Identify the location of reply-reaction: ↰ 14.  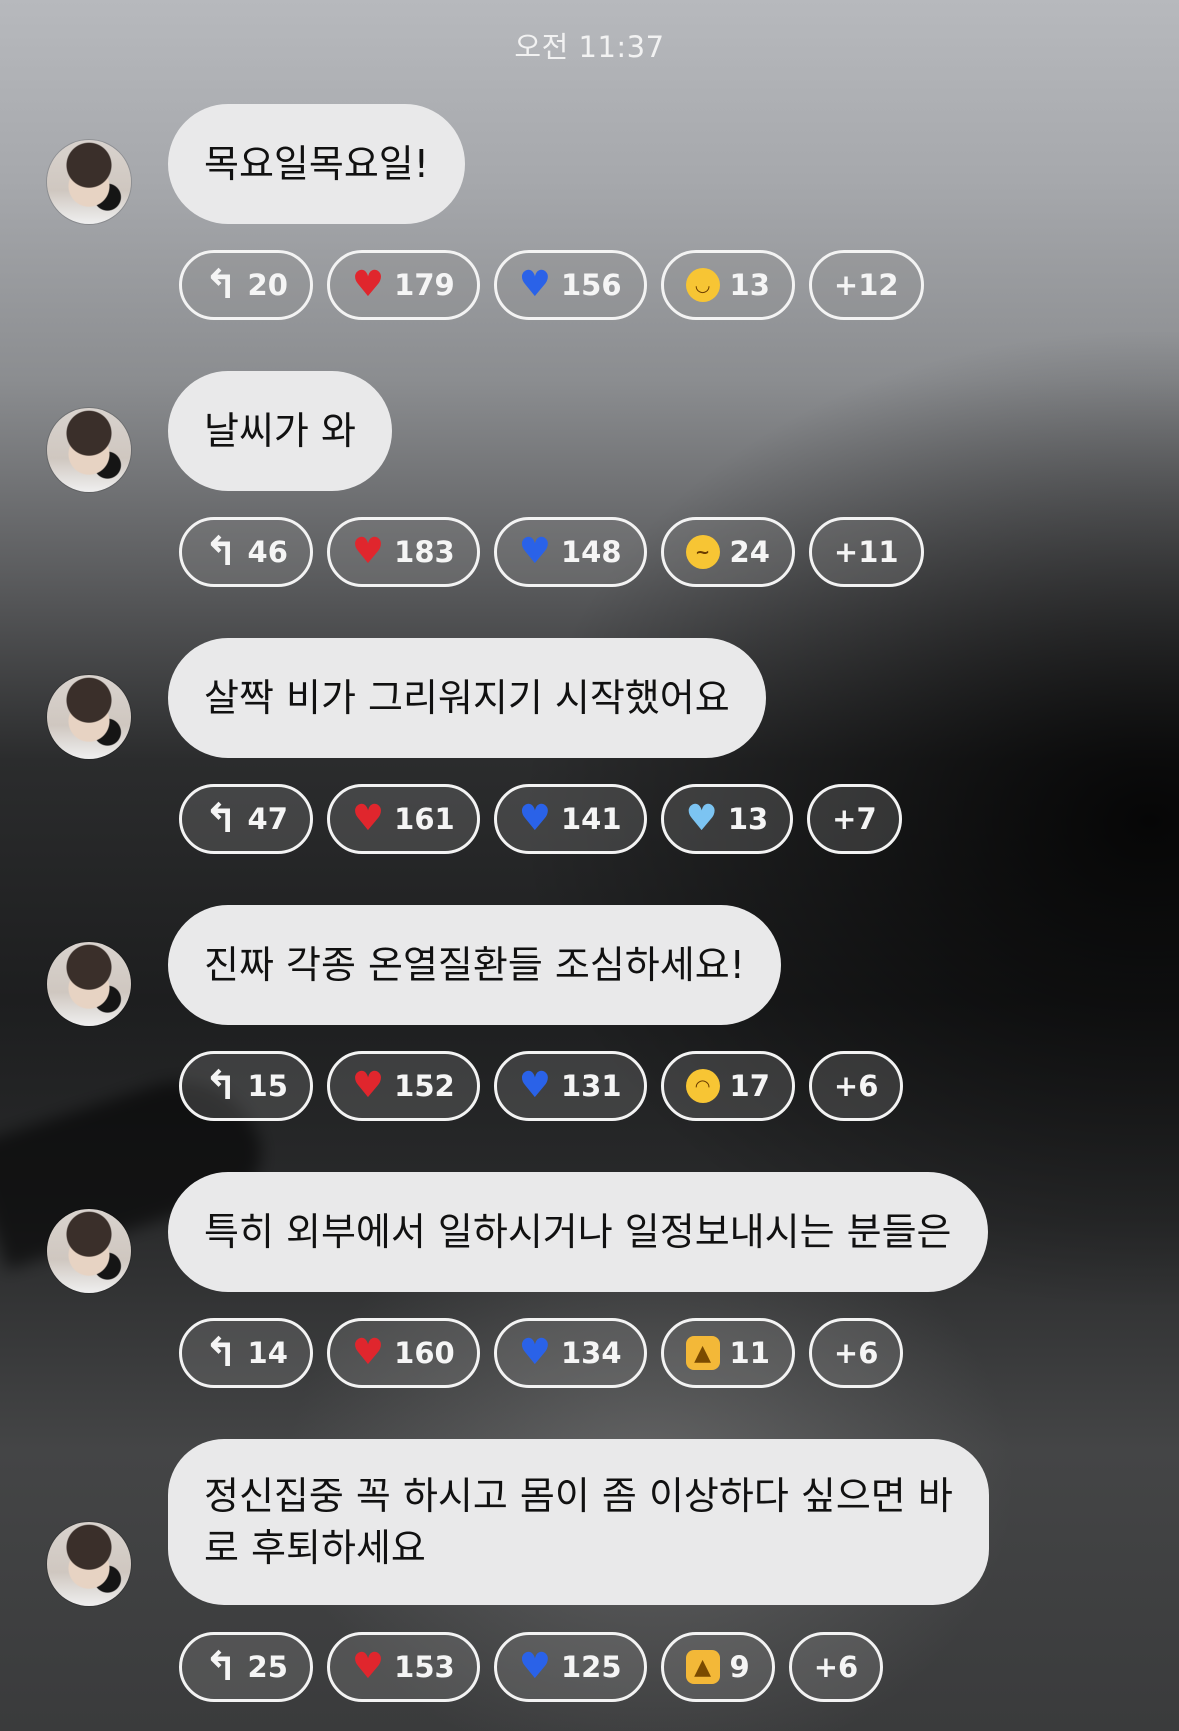
(246, 1353).